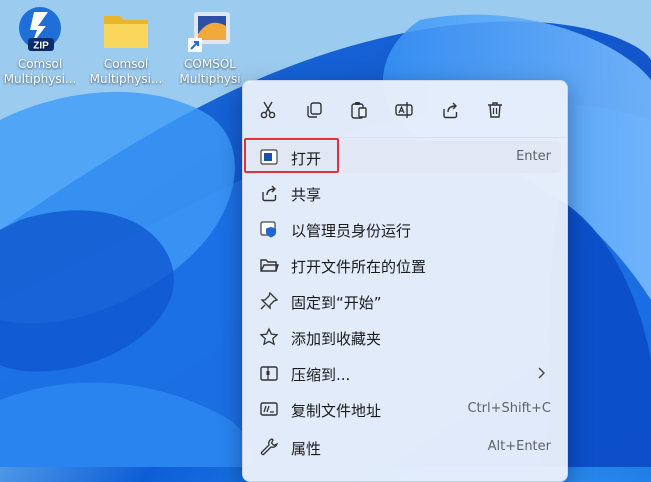 The image size is (651, 482). I want to click on menu-item-copy-path: 复制文件地址 Ctrl+Shift+C, so click(404, 409).